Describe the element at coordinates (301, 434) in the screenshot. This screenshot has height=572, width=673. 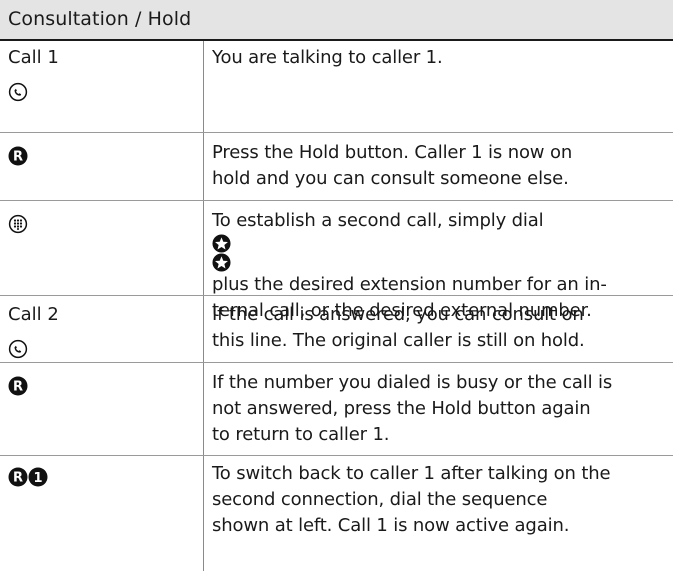
I see `row-text-line: to return to caller 1.` at that location.